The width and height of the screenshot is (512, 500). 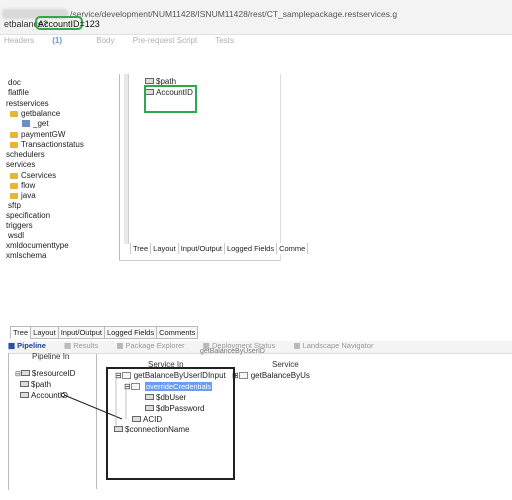 I want to click on map-accountid-to-acid, so click(x=93, y=407).